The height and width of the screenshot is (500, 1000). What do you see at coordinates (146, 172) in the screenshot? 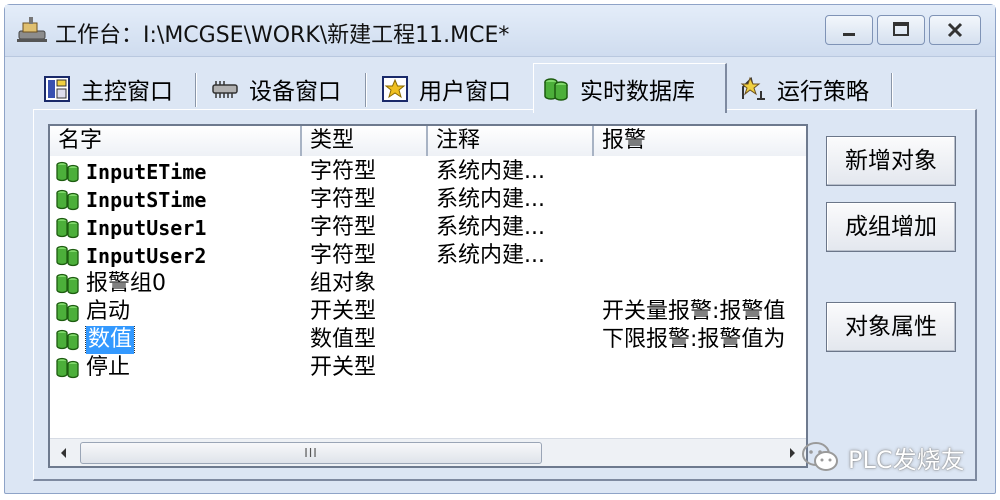
I see `variable-name: InputETime` at bounding box center [146, 172].